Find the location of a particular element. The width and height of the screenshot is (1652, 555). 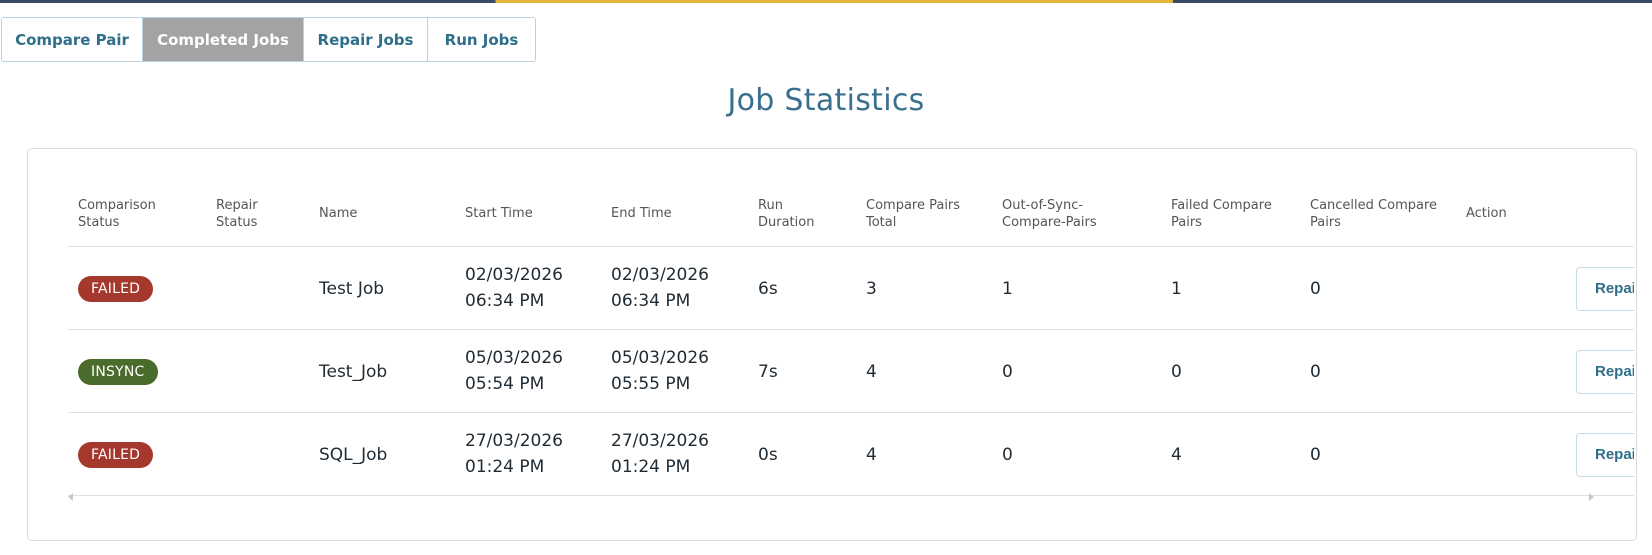

header-run-duration: Run Duration is located at coordinates (786, 214).